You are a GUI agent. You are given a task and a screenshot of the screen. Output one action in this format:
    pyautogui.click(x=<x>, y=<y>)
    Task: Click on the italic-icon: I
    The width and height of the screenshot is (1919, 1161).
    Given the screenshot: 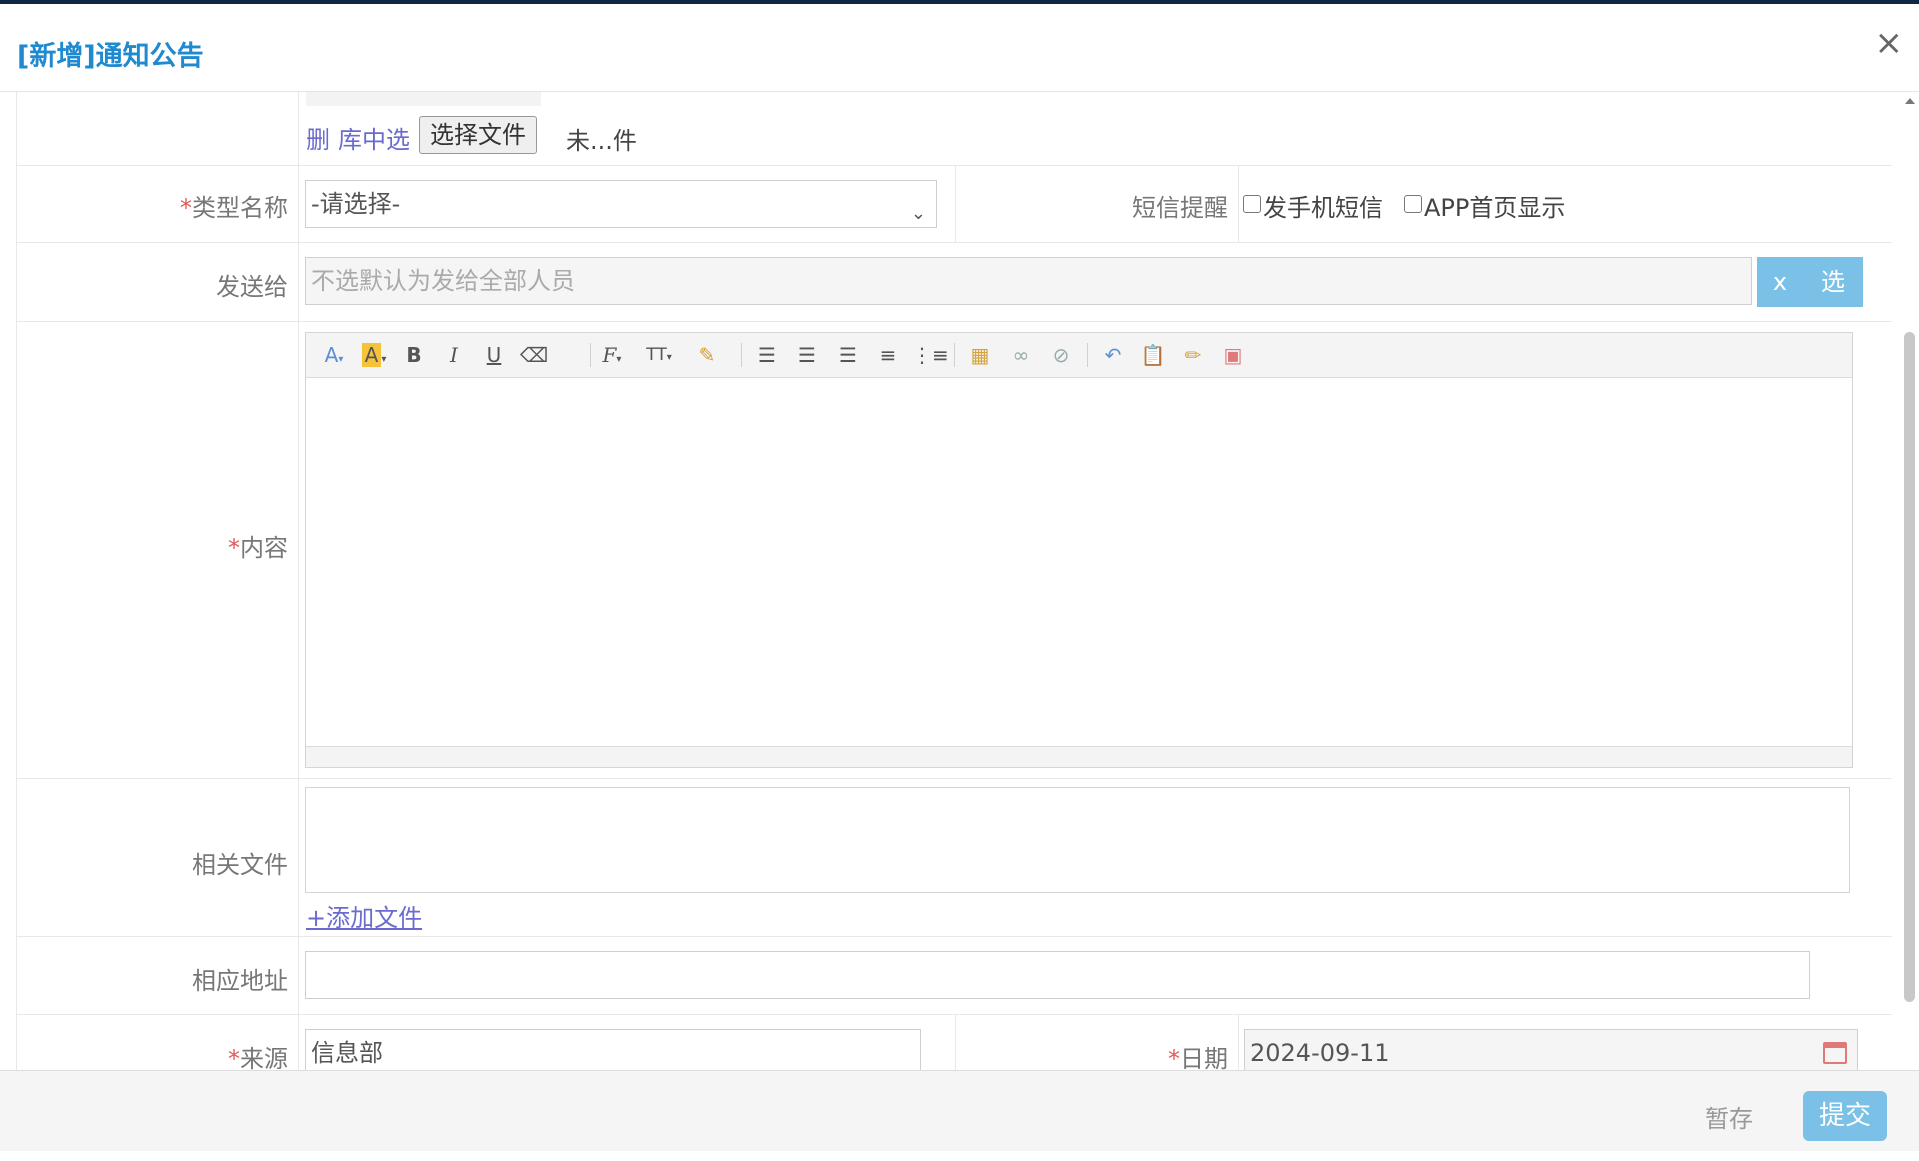 What is the action you would take?
    pyautogui.click(x=454, y=355)
    